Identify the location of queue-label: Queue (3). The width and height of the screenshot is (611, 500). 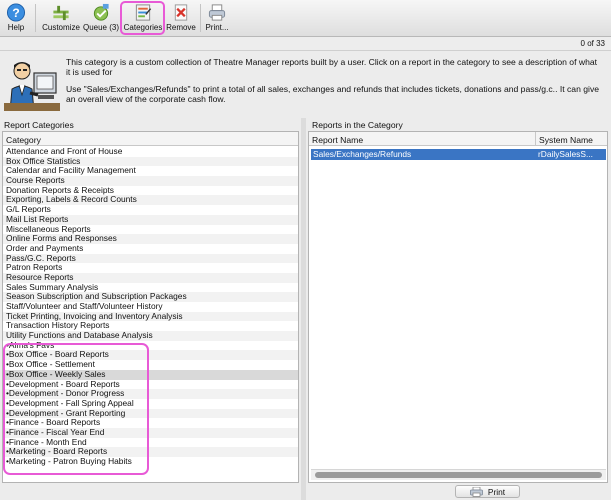
(101, 27).